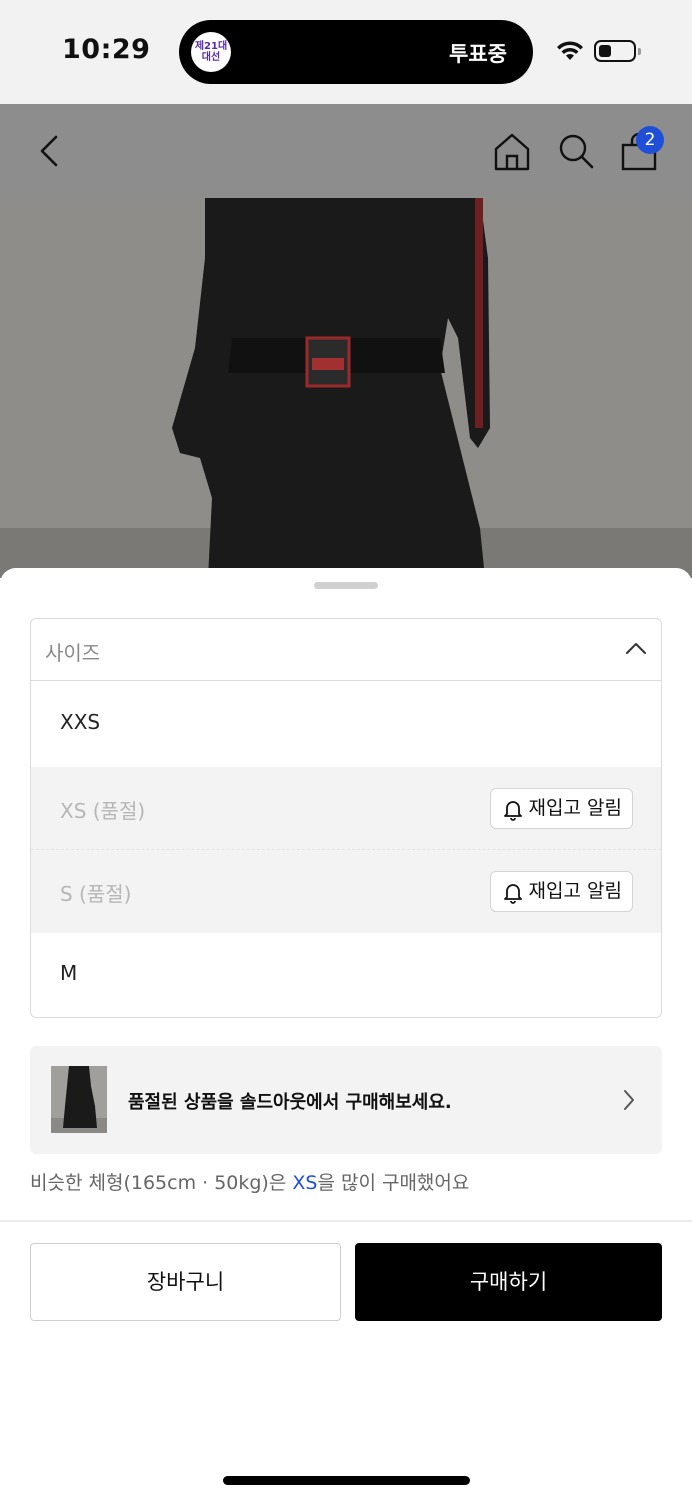 Image resolution: width=692 pixels, height=1500 pixels. I want to click on top-navigation, so click(346, 151).